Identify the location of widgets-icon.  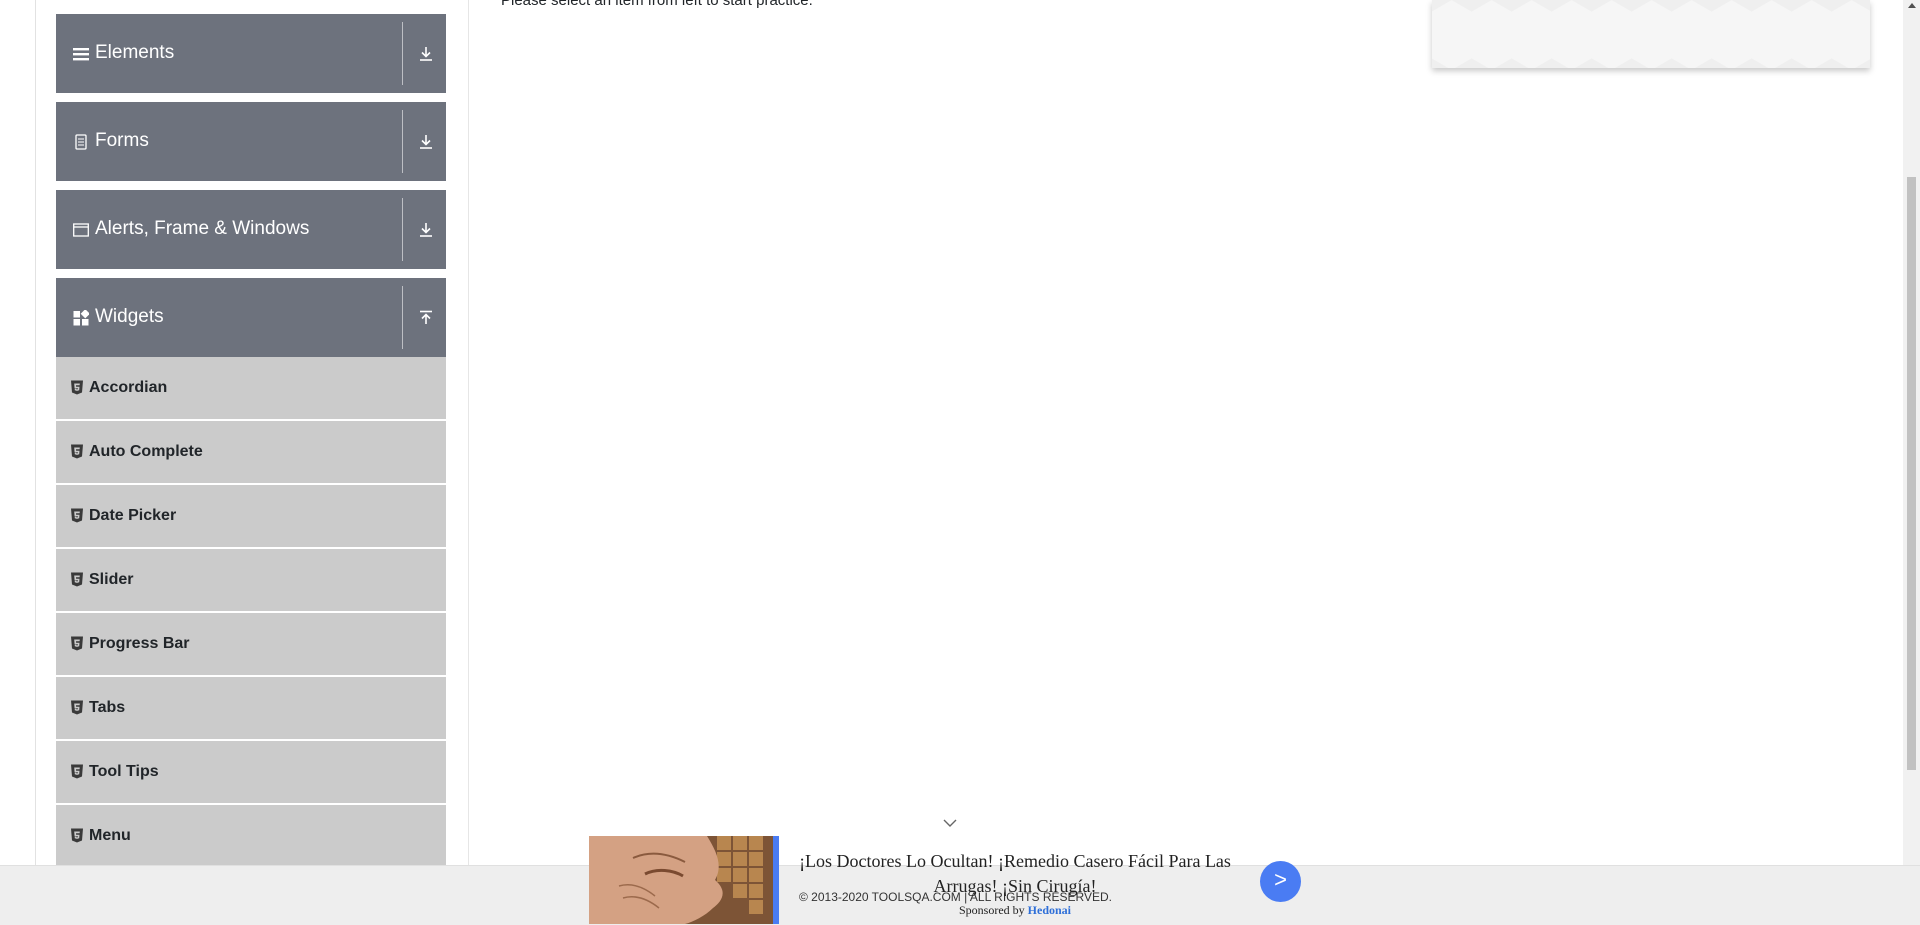
(81, 318).